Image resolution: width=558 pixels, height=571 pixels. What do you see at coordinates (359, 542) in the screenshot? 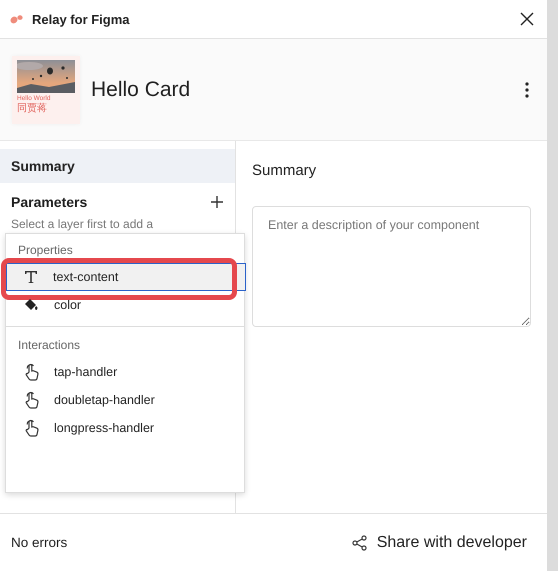
I see `share-icon` at bounding box center [359, 542].